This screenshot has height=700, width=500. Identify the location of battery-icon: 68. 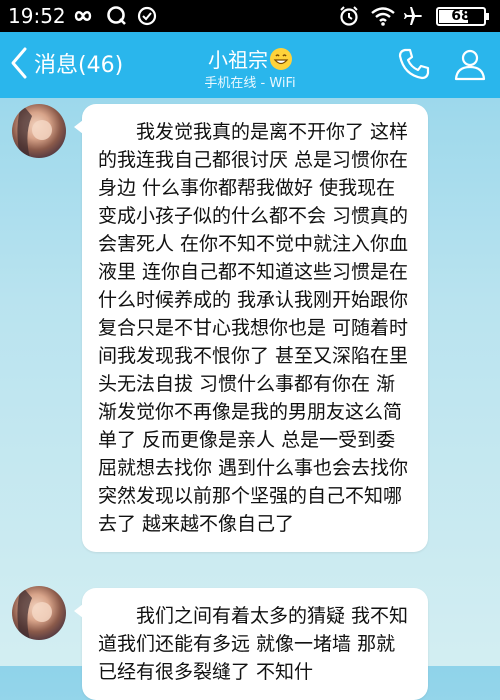
(462, 16).